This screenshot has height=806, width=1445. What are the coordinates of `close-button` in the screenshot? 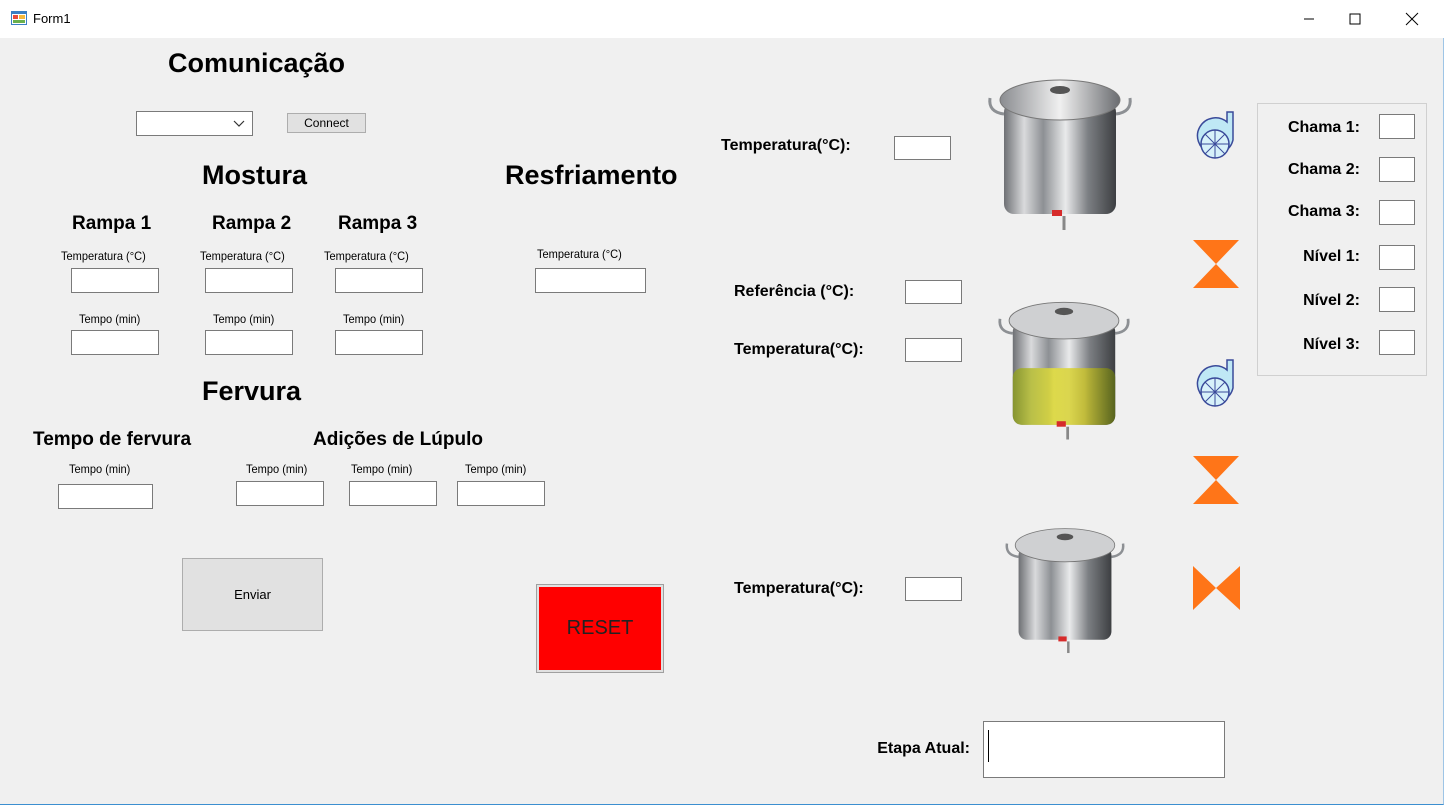 It's located at (1412, 19).